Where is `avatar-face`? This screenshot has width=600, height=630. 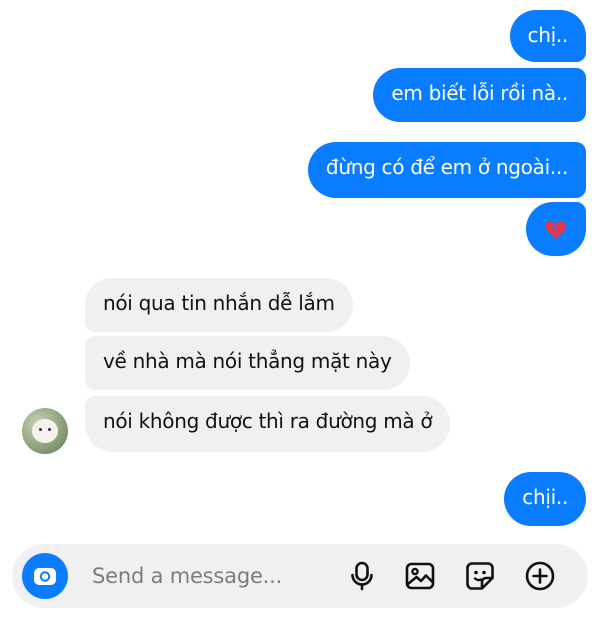
avatar-face is located at coordinates (45, 431).